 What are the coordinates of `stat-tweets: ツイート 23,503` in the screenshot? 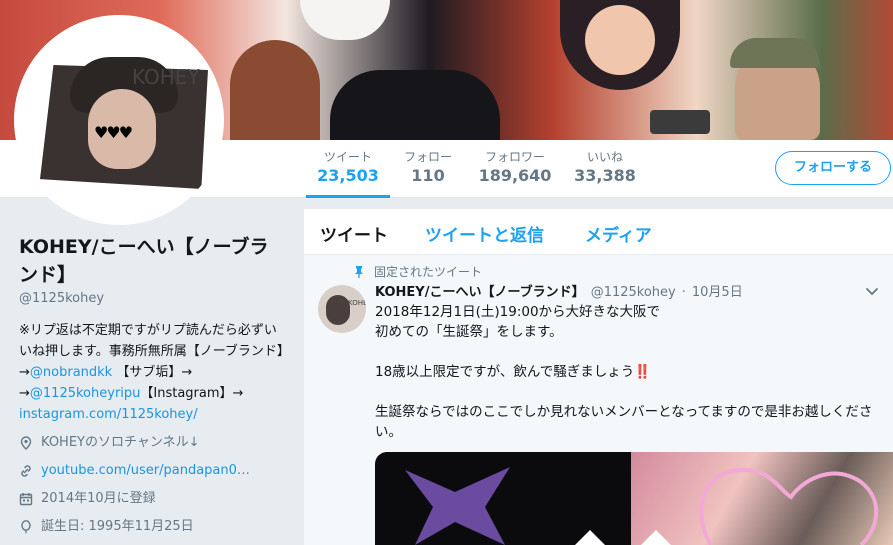 It's located at (348, 174).